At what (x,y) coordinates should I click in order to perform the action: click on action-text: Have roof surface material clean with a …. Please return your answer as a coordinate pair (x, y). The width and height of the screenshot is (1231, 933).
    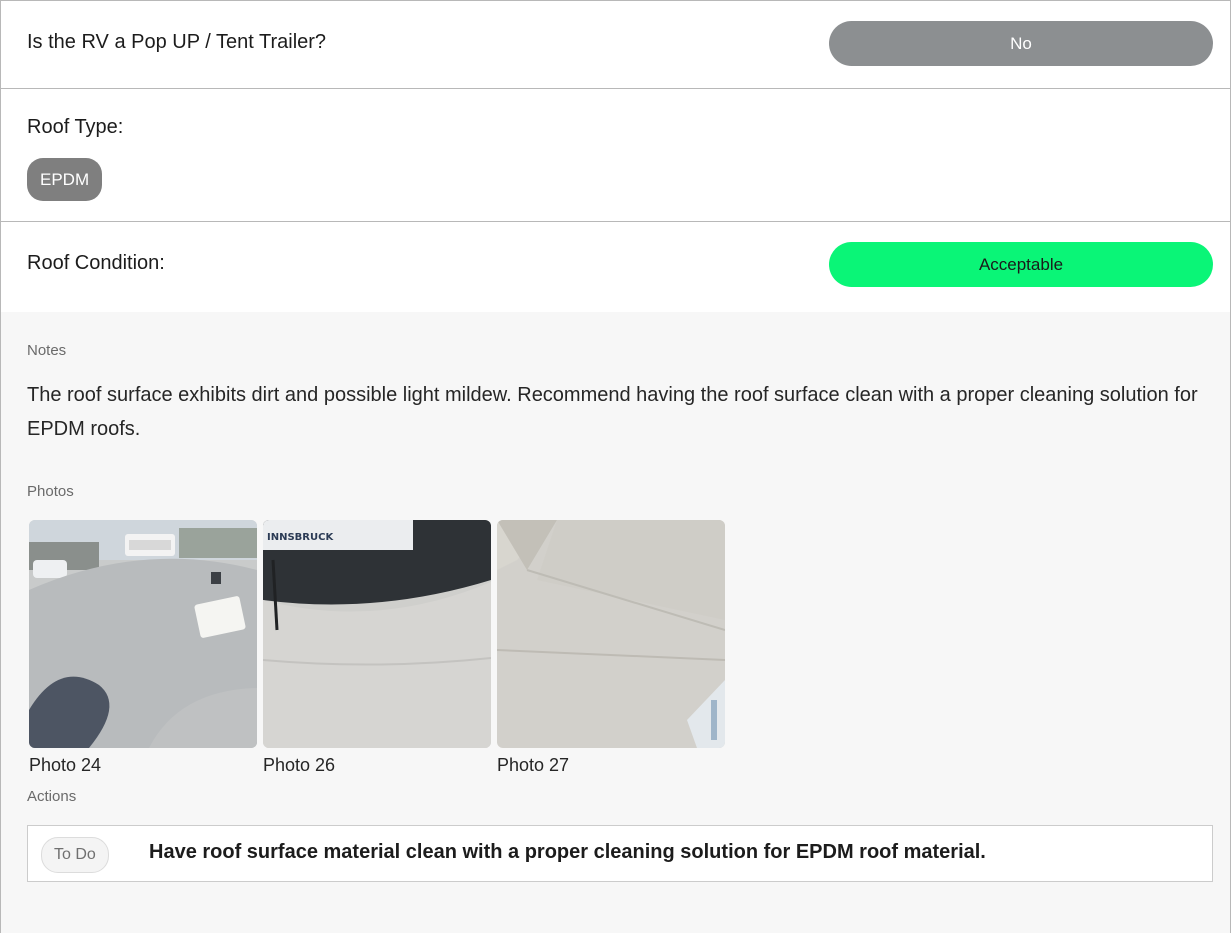
    Looking at the image, I should click on (567, 852).